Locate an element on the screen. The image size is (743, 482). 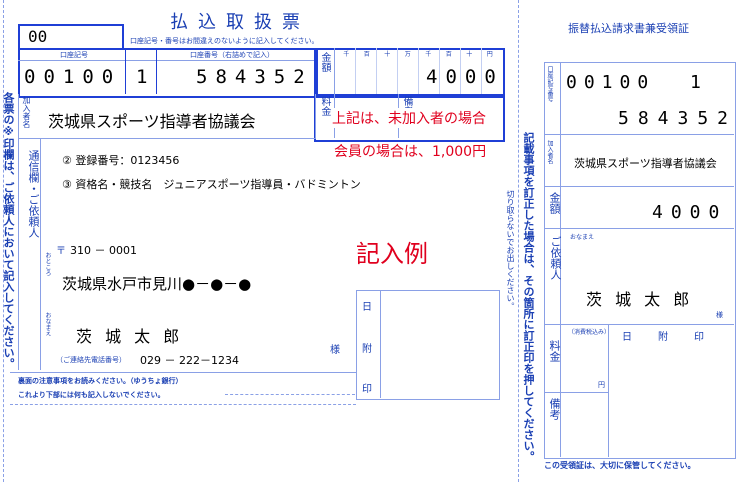
phone: 029 － 222－1234 is located at coordinates (189, 360).